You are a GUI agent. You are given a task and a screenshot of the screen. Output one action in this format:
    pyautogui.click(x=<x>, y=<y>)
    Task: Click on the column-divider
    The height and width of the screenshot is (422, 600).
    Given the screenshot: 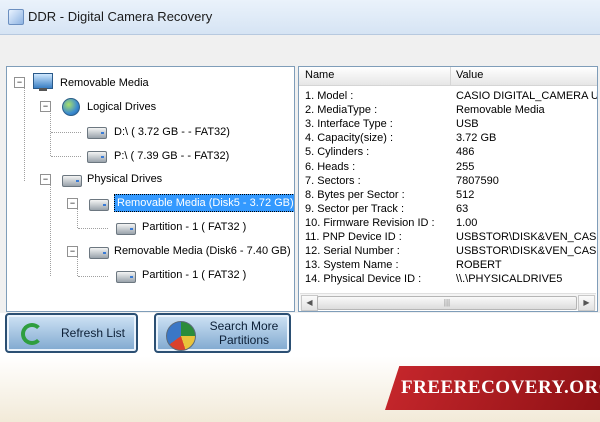 What is the action you would take?
    pyautogui.click(x=450, y=76)
    